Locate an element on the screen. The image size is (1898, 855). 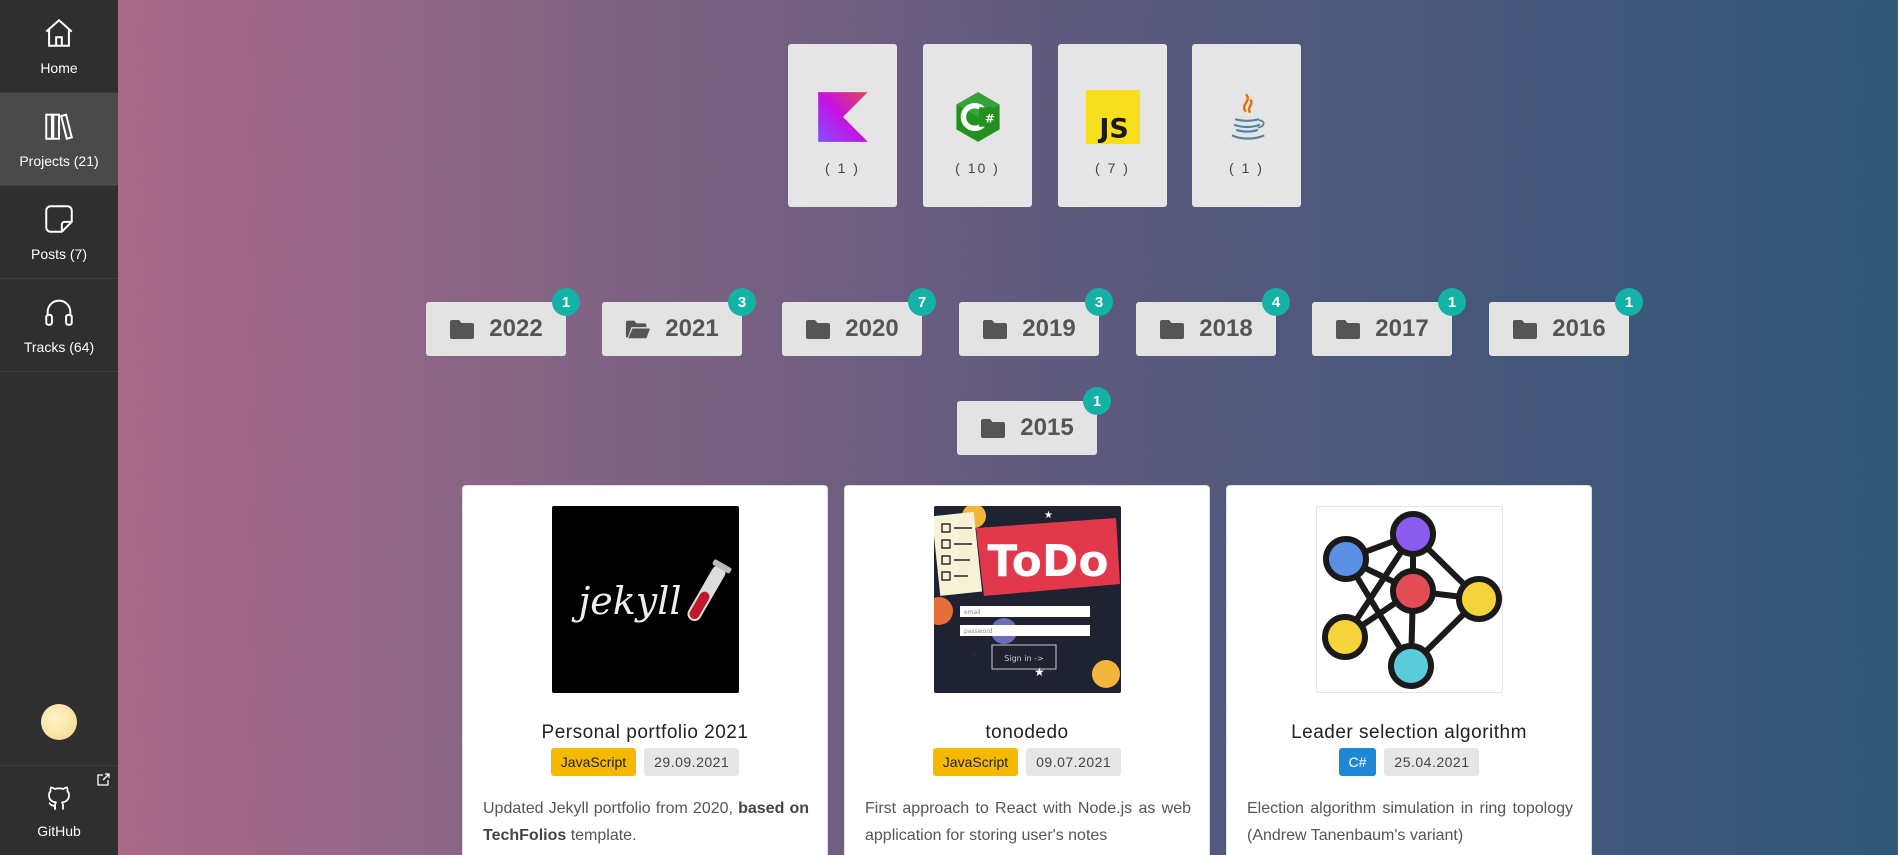
folder-open-icon is located at coordinates (638, 329).